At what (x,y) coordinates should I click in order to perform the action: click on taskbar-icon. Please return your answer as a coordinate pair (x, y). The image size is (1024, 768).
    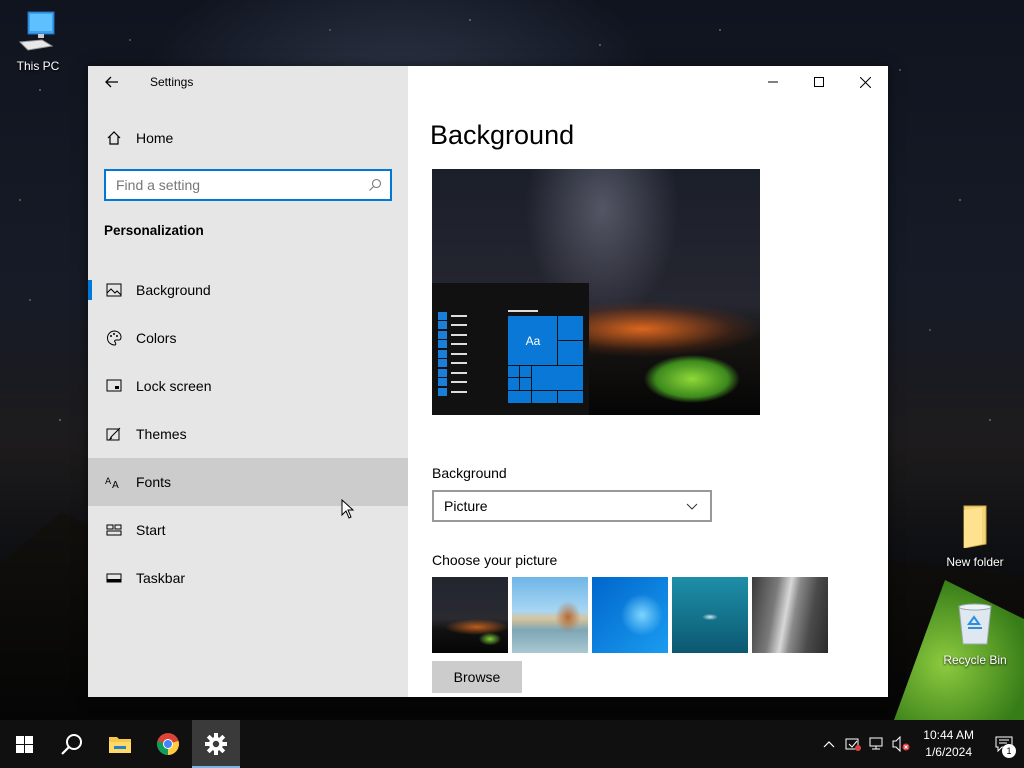
    Looking at the image, I should click on (114, 578).